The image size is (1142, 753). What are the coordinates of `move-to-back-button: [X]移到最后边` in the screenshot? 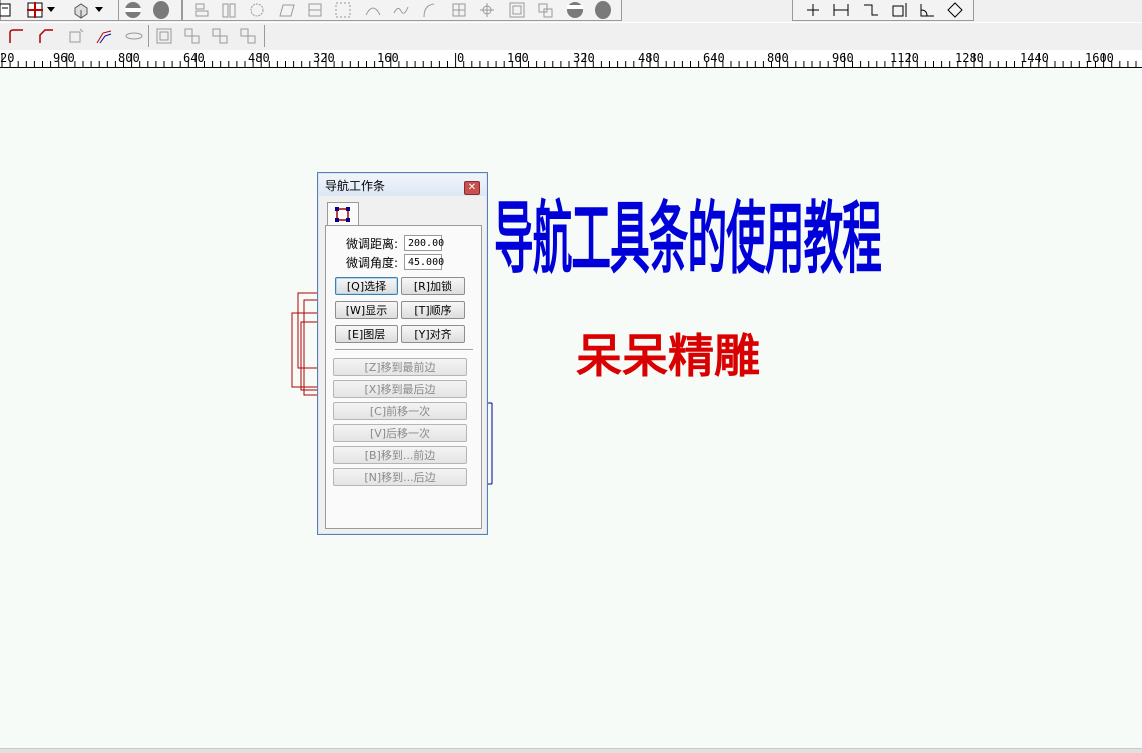 It's located at (400, 389).